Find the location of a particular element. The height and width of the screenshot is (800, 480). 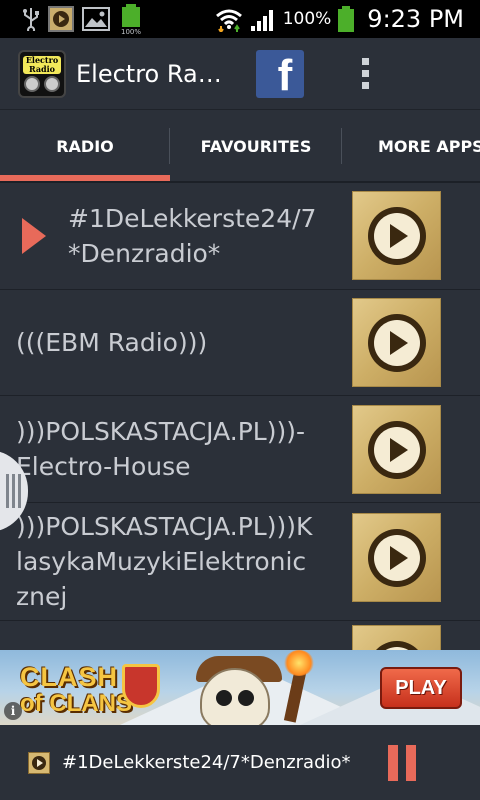

now-playing-bar: #1DeLekkerste24/7*Denzradio* is located at coordinates (240, 762).